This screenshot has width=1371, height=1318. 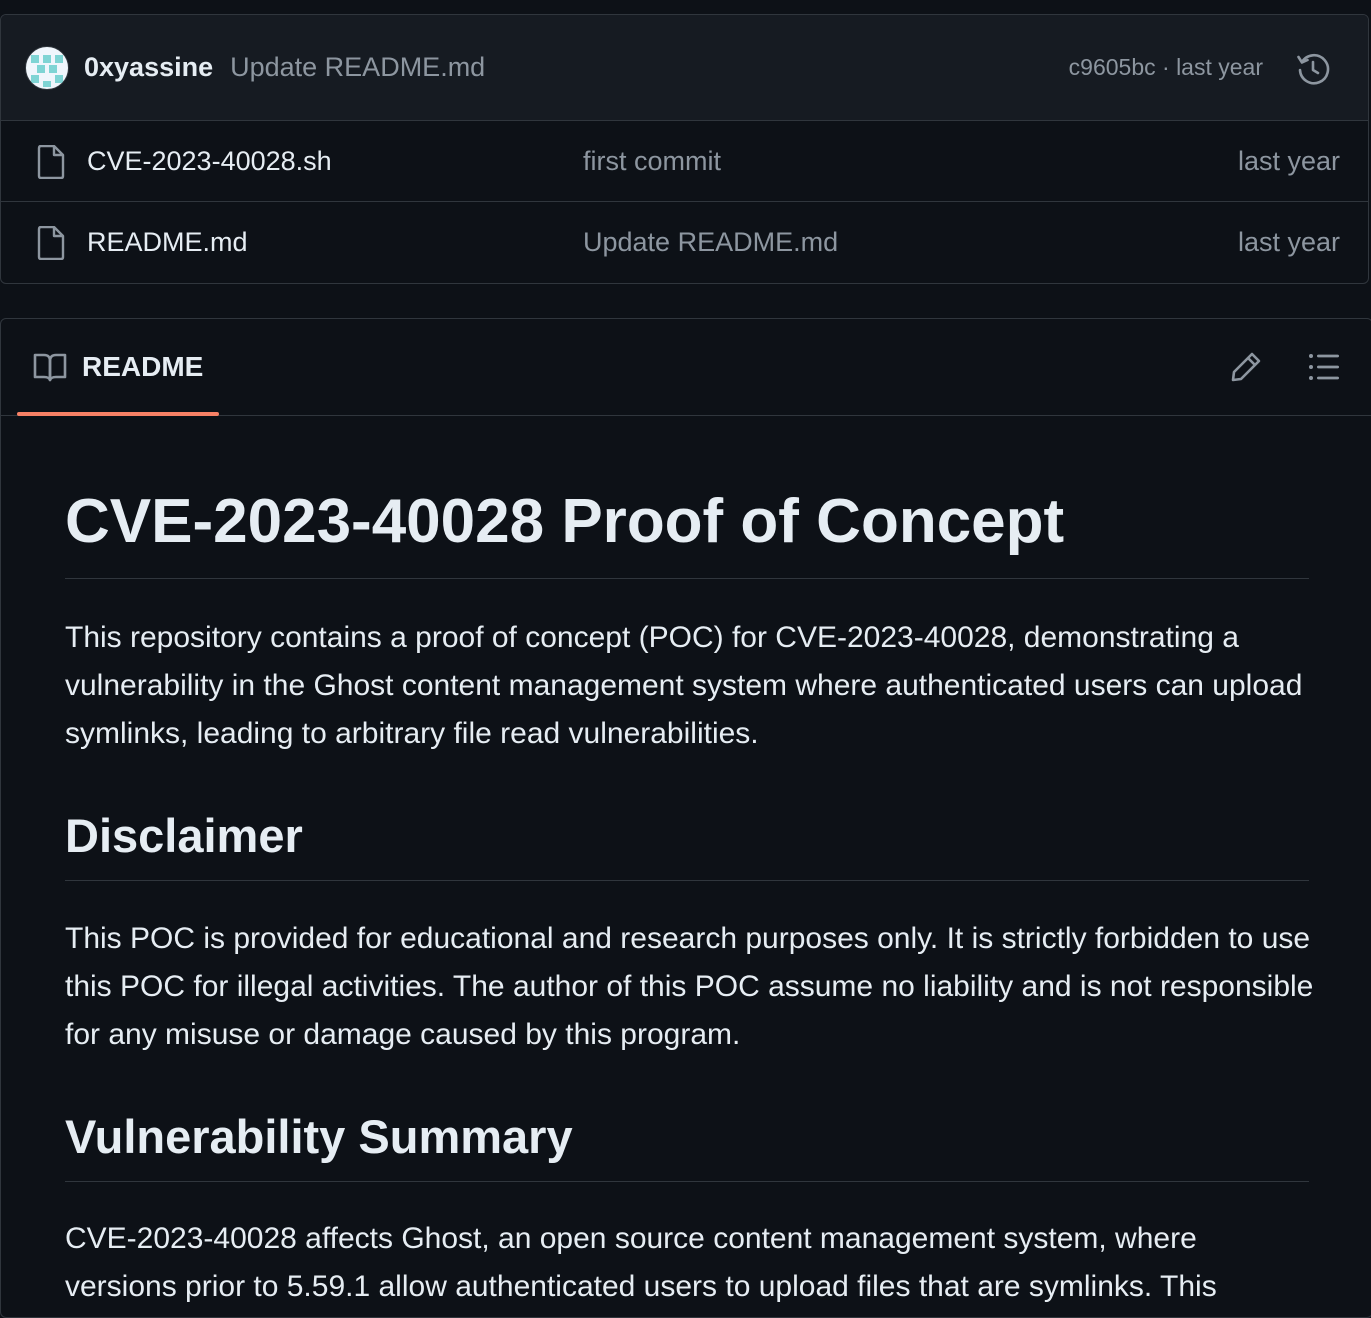 What do you see at coordinates (710, 242) in the screenshot?
I see `file-commit-message: Update README.md` at bounding box center [710, 242].